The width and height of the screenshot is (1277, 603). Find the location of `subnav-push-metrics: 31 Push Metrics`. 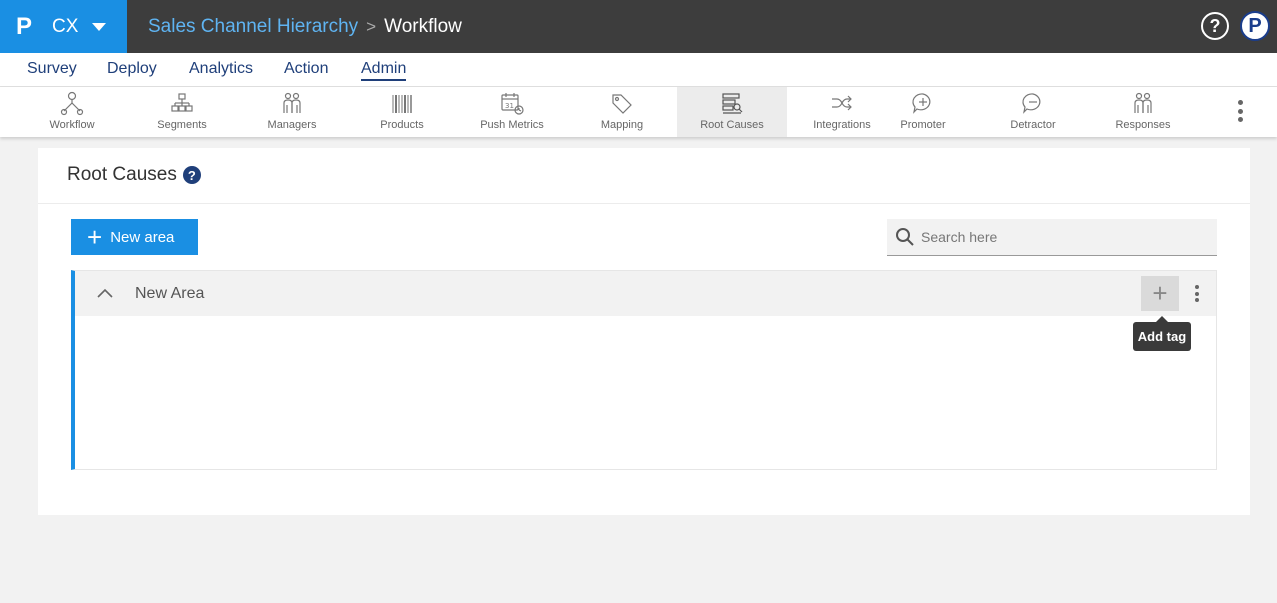

subnav-push-metrics: 31 Push Metrics is located at coordinates (512, 112).